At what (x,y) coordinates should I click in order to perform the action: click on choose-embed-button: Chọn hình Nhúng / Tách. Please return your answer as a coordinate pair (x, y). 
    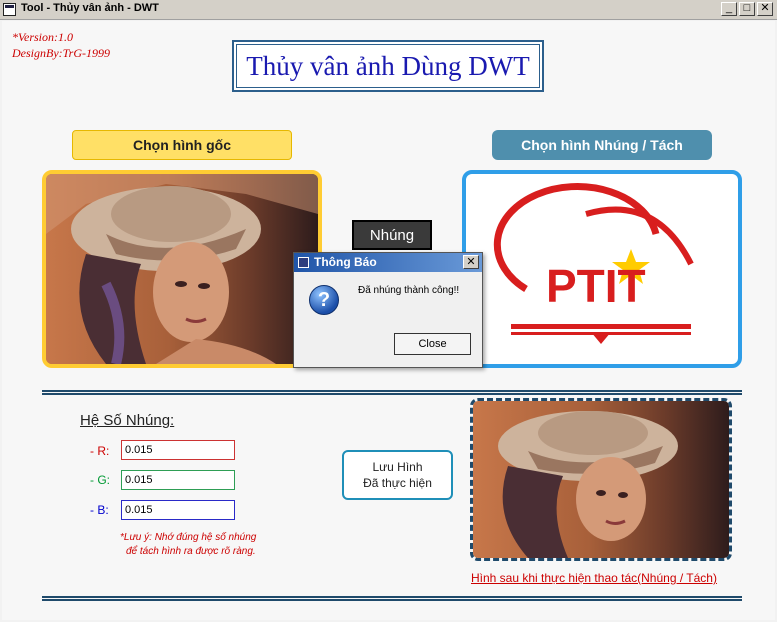
    Looking at the image, I should click on (602, 145).